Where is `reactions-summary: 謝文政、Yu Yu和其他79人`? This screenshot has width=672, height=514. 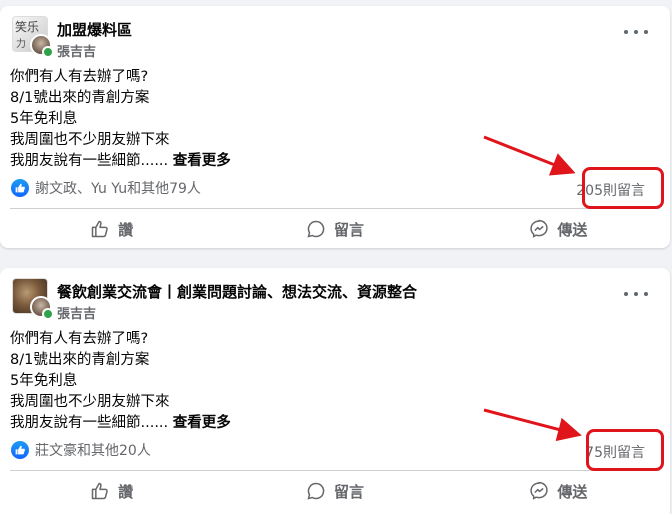 reactions-summary: 謝文政、Yu Yu和其他79人 is located at coordinates (106, 188).